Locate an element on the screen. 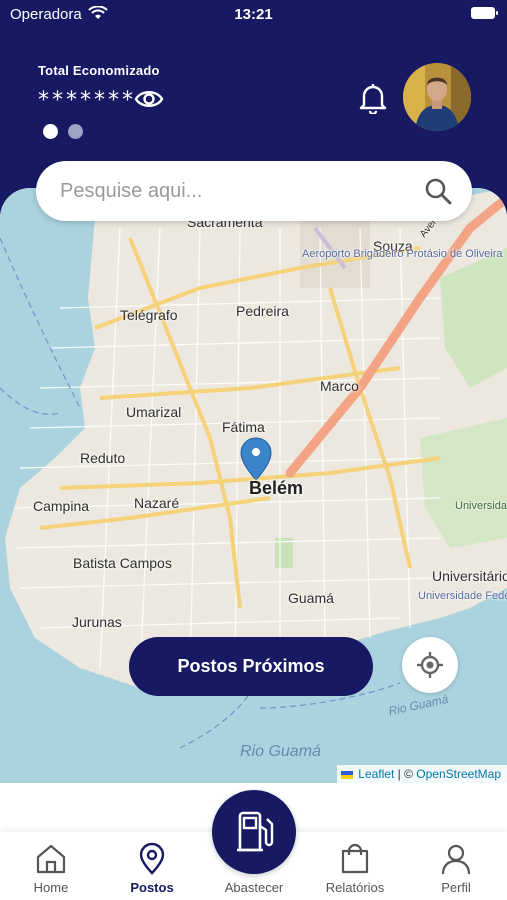 This screenshot has width=507, height=900. leaflet-link: Leaflet is located at coordinates (376, 774).